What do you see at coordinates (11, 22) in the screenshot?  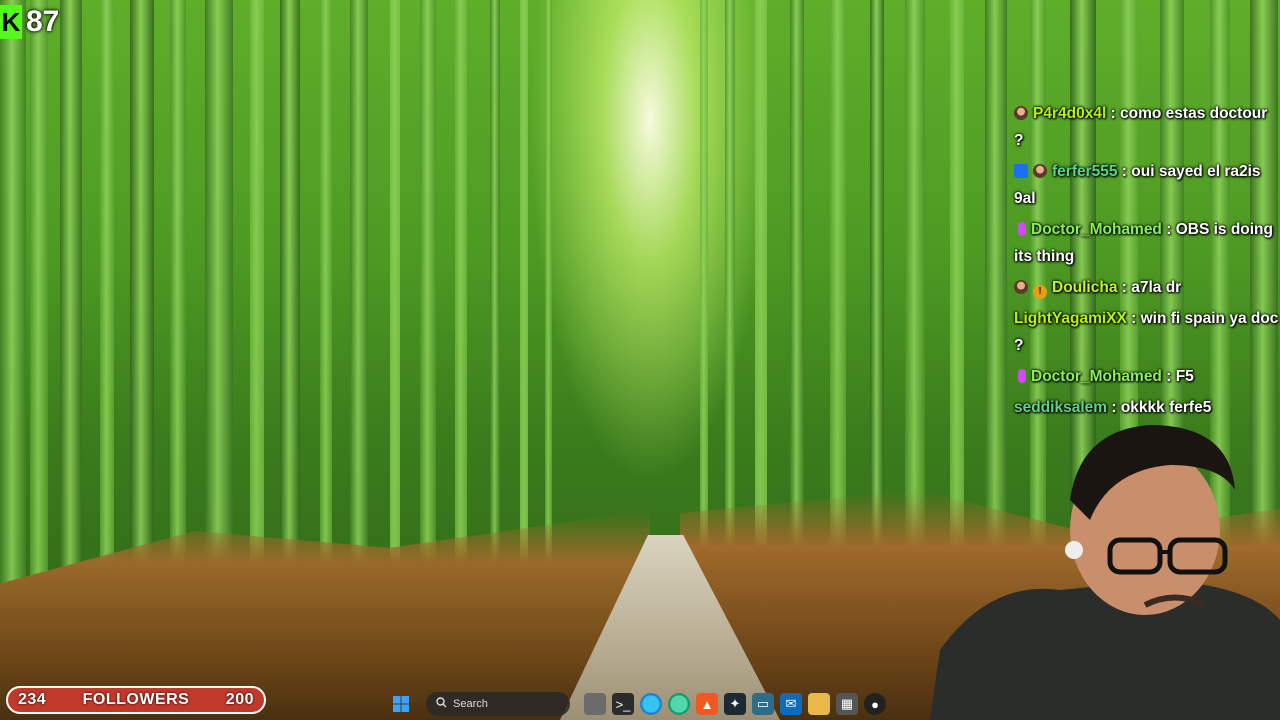 I see `kick-logo-icon: K` at bounding box center [11, 22].